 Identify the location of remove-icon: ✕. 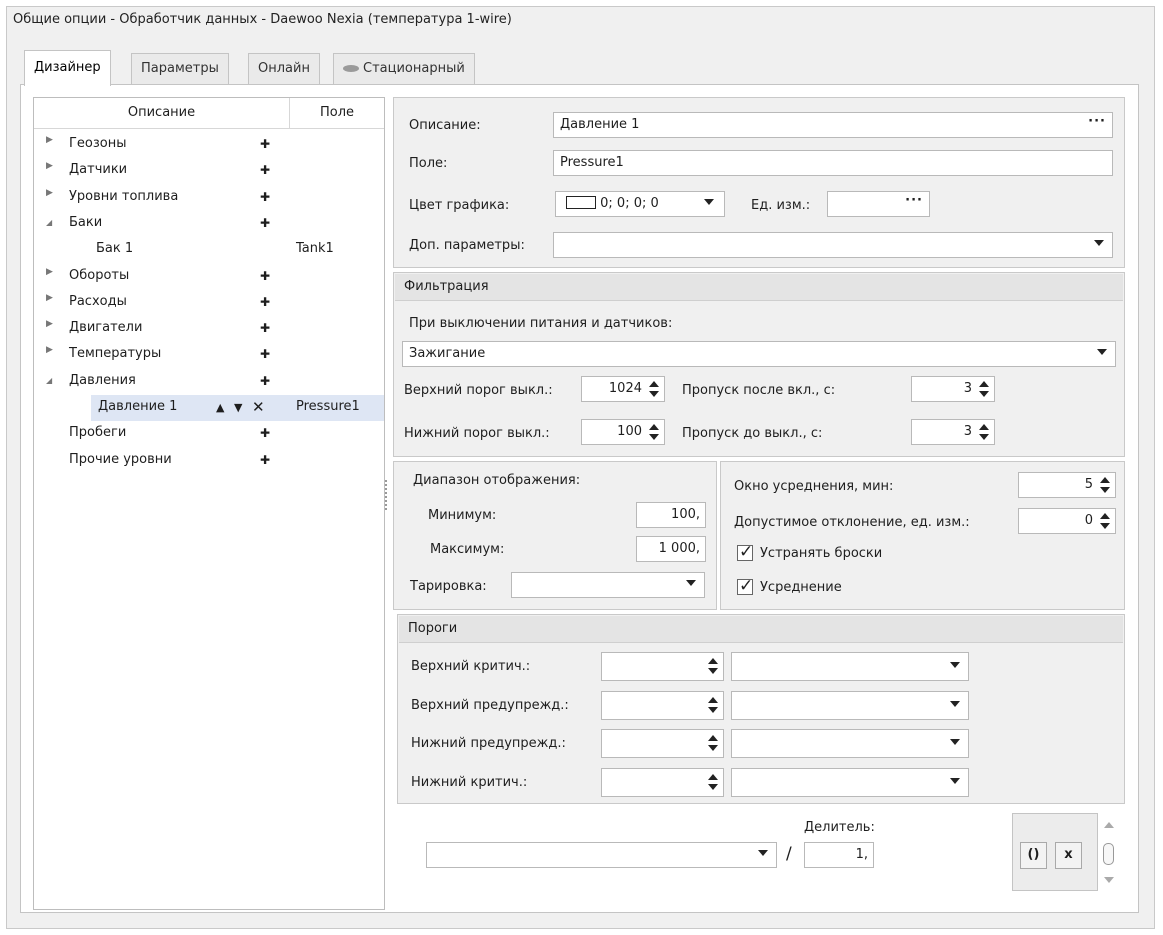
(258, 407).